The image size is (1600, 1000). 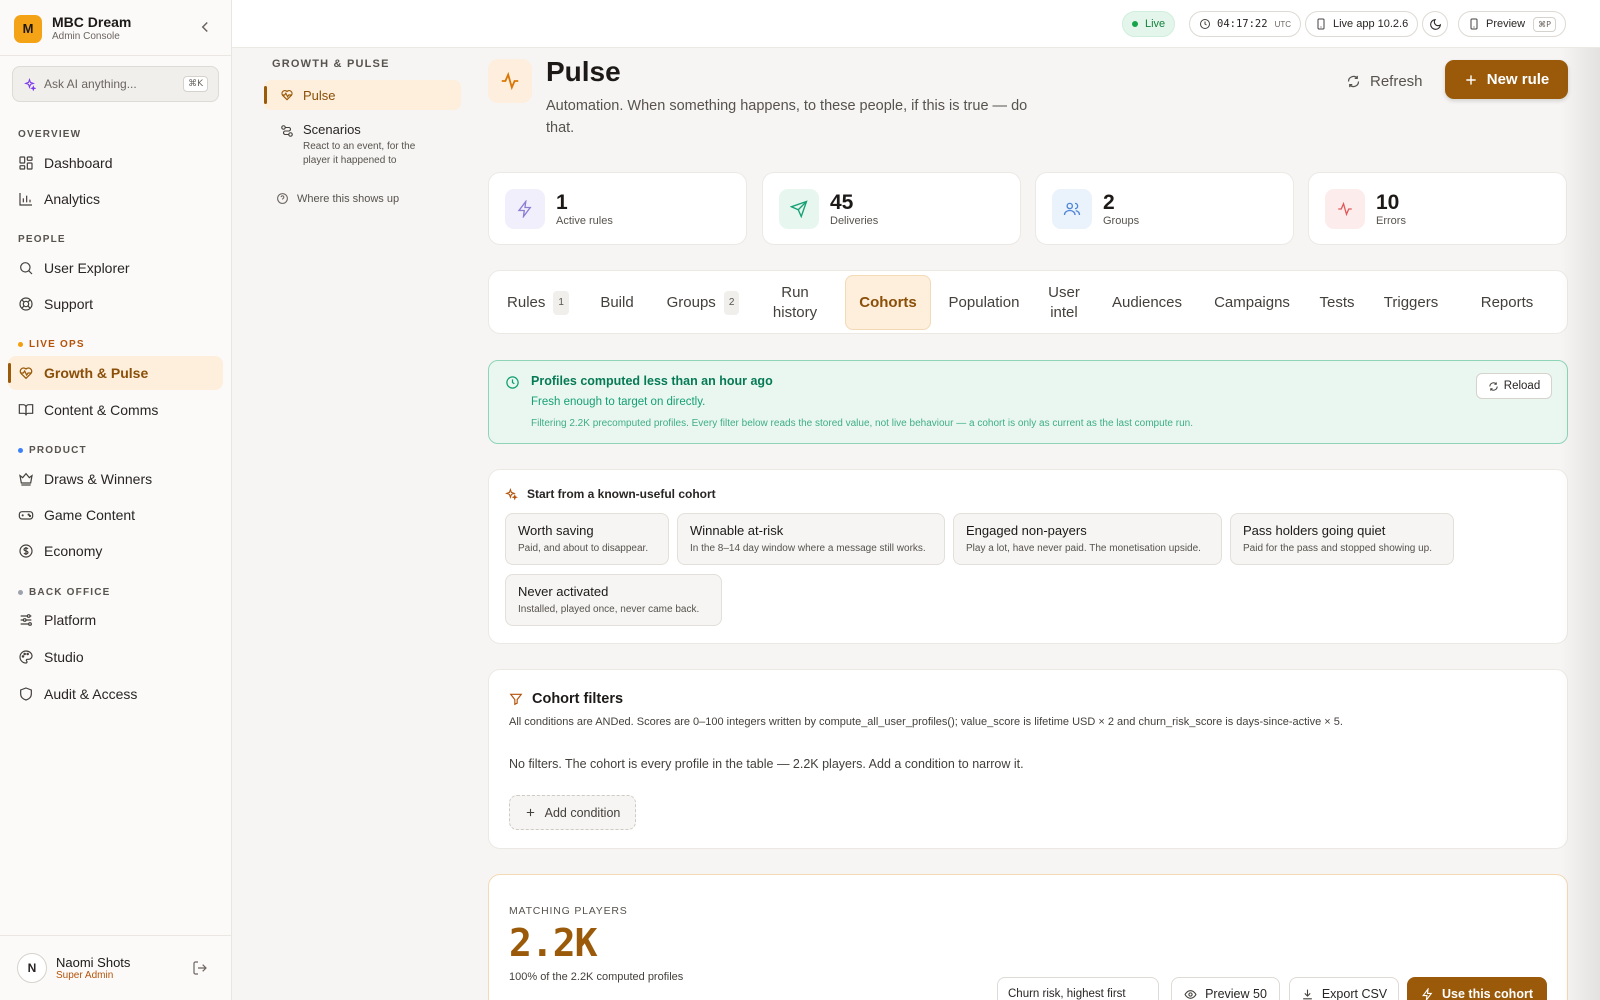 What do you see at coordinates (86, 36) in the screenshot?
I see `brand-subtitle: Admin Console` at bounding box center [86, 36].